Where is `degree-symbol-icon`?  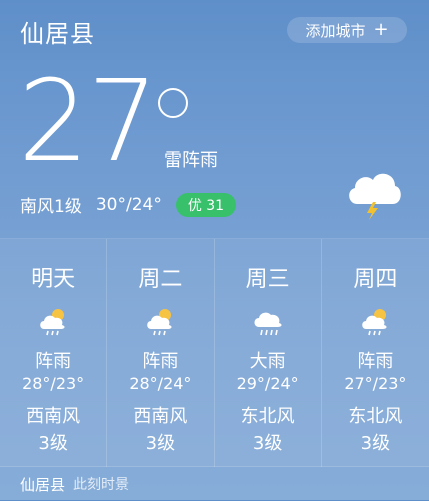 degree-symbol-icon is located at coordinates (173, 103).